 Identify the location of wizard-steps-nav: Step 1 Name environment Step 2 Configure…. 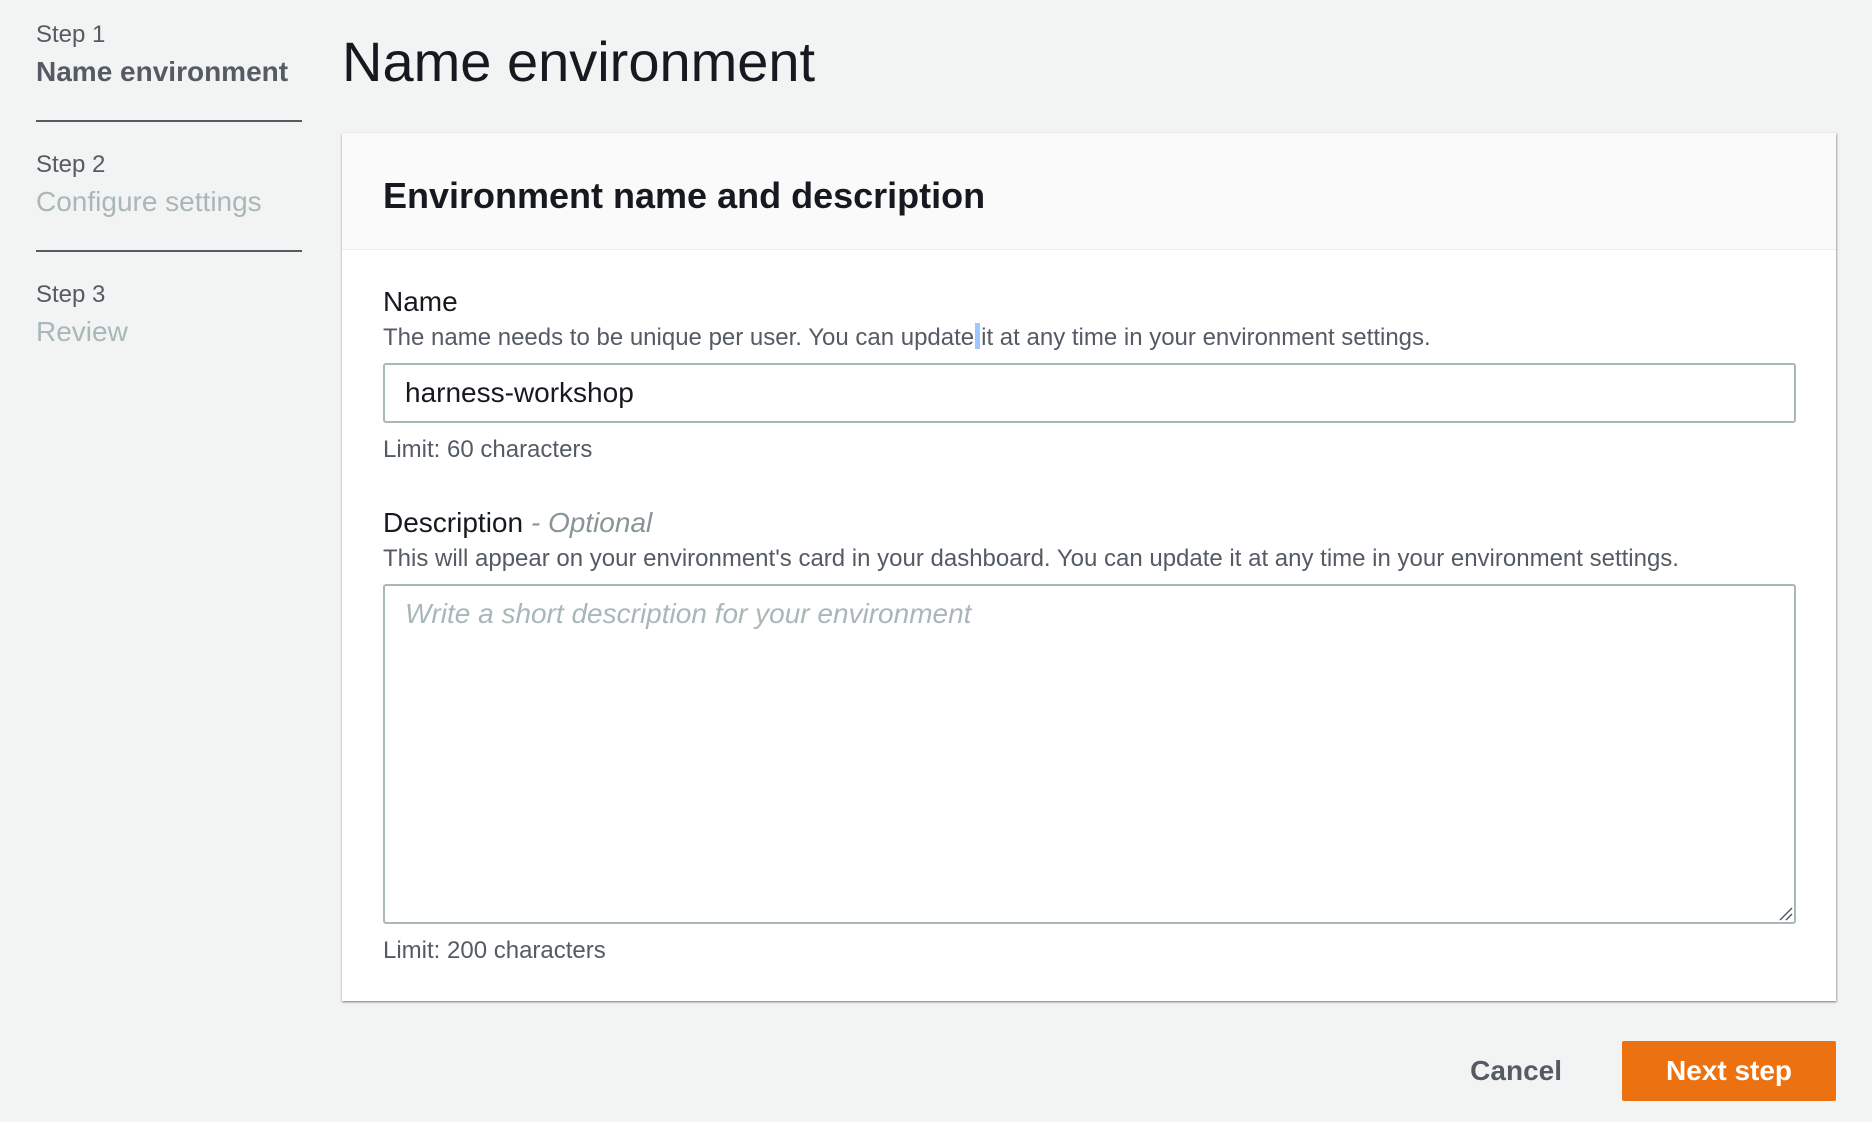
(169, 208).